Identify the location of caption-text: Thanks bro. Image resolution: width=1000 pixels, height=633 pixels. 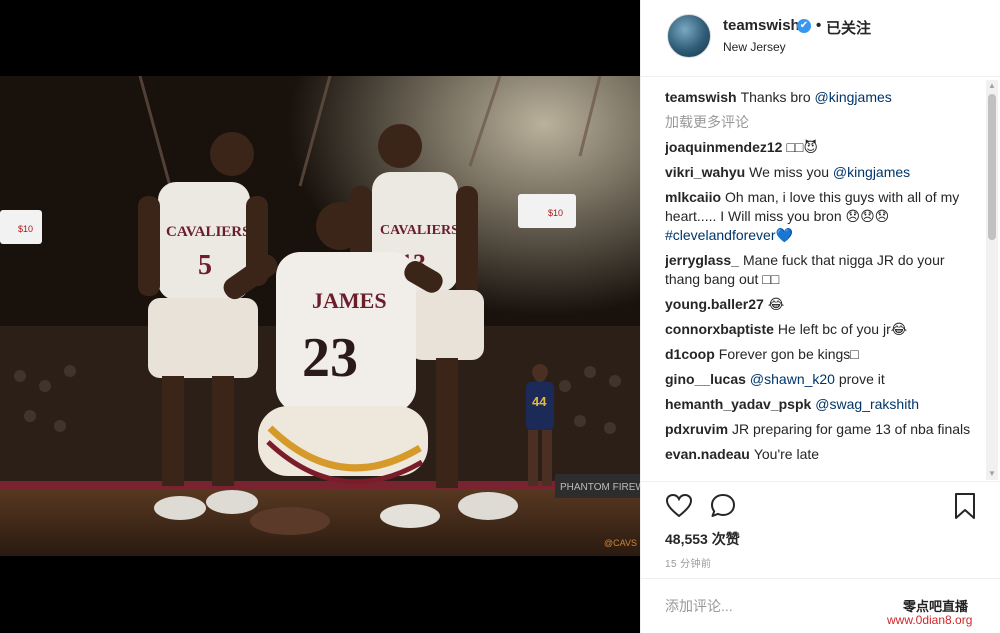
(777, 97).